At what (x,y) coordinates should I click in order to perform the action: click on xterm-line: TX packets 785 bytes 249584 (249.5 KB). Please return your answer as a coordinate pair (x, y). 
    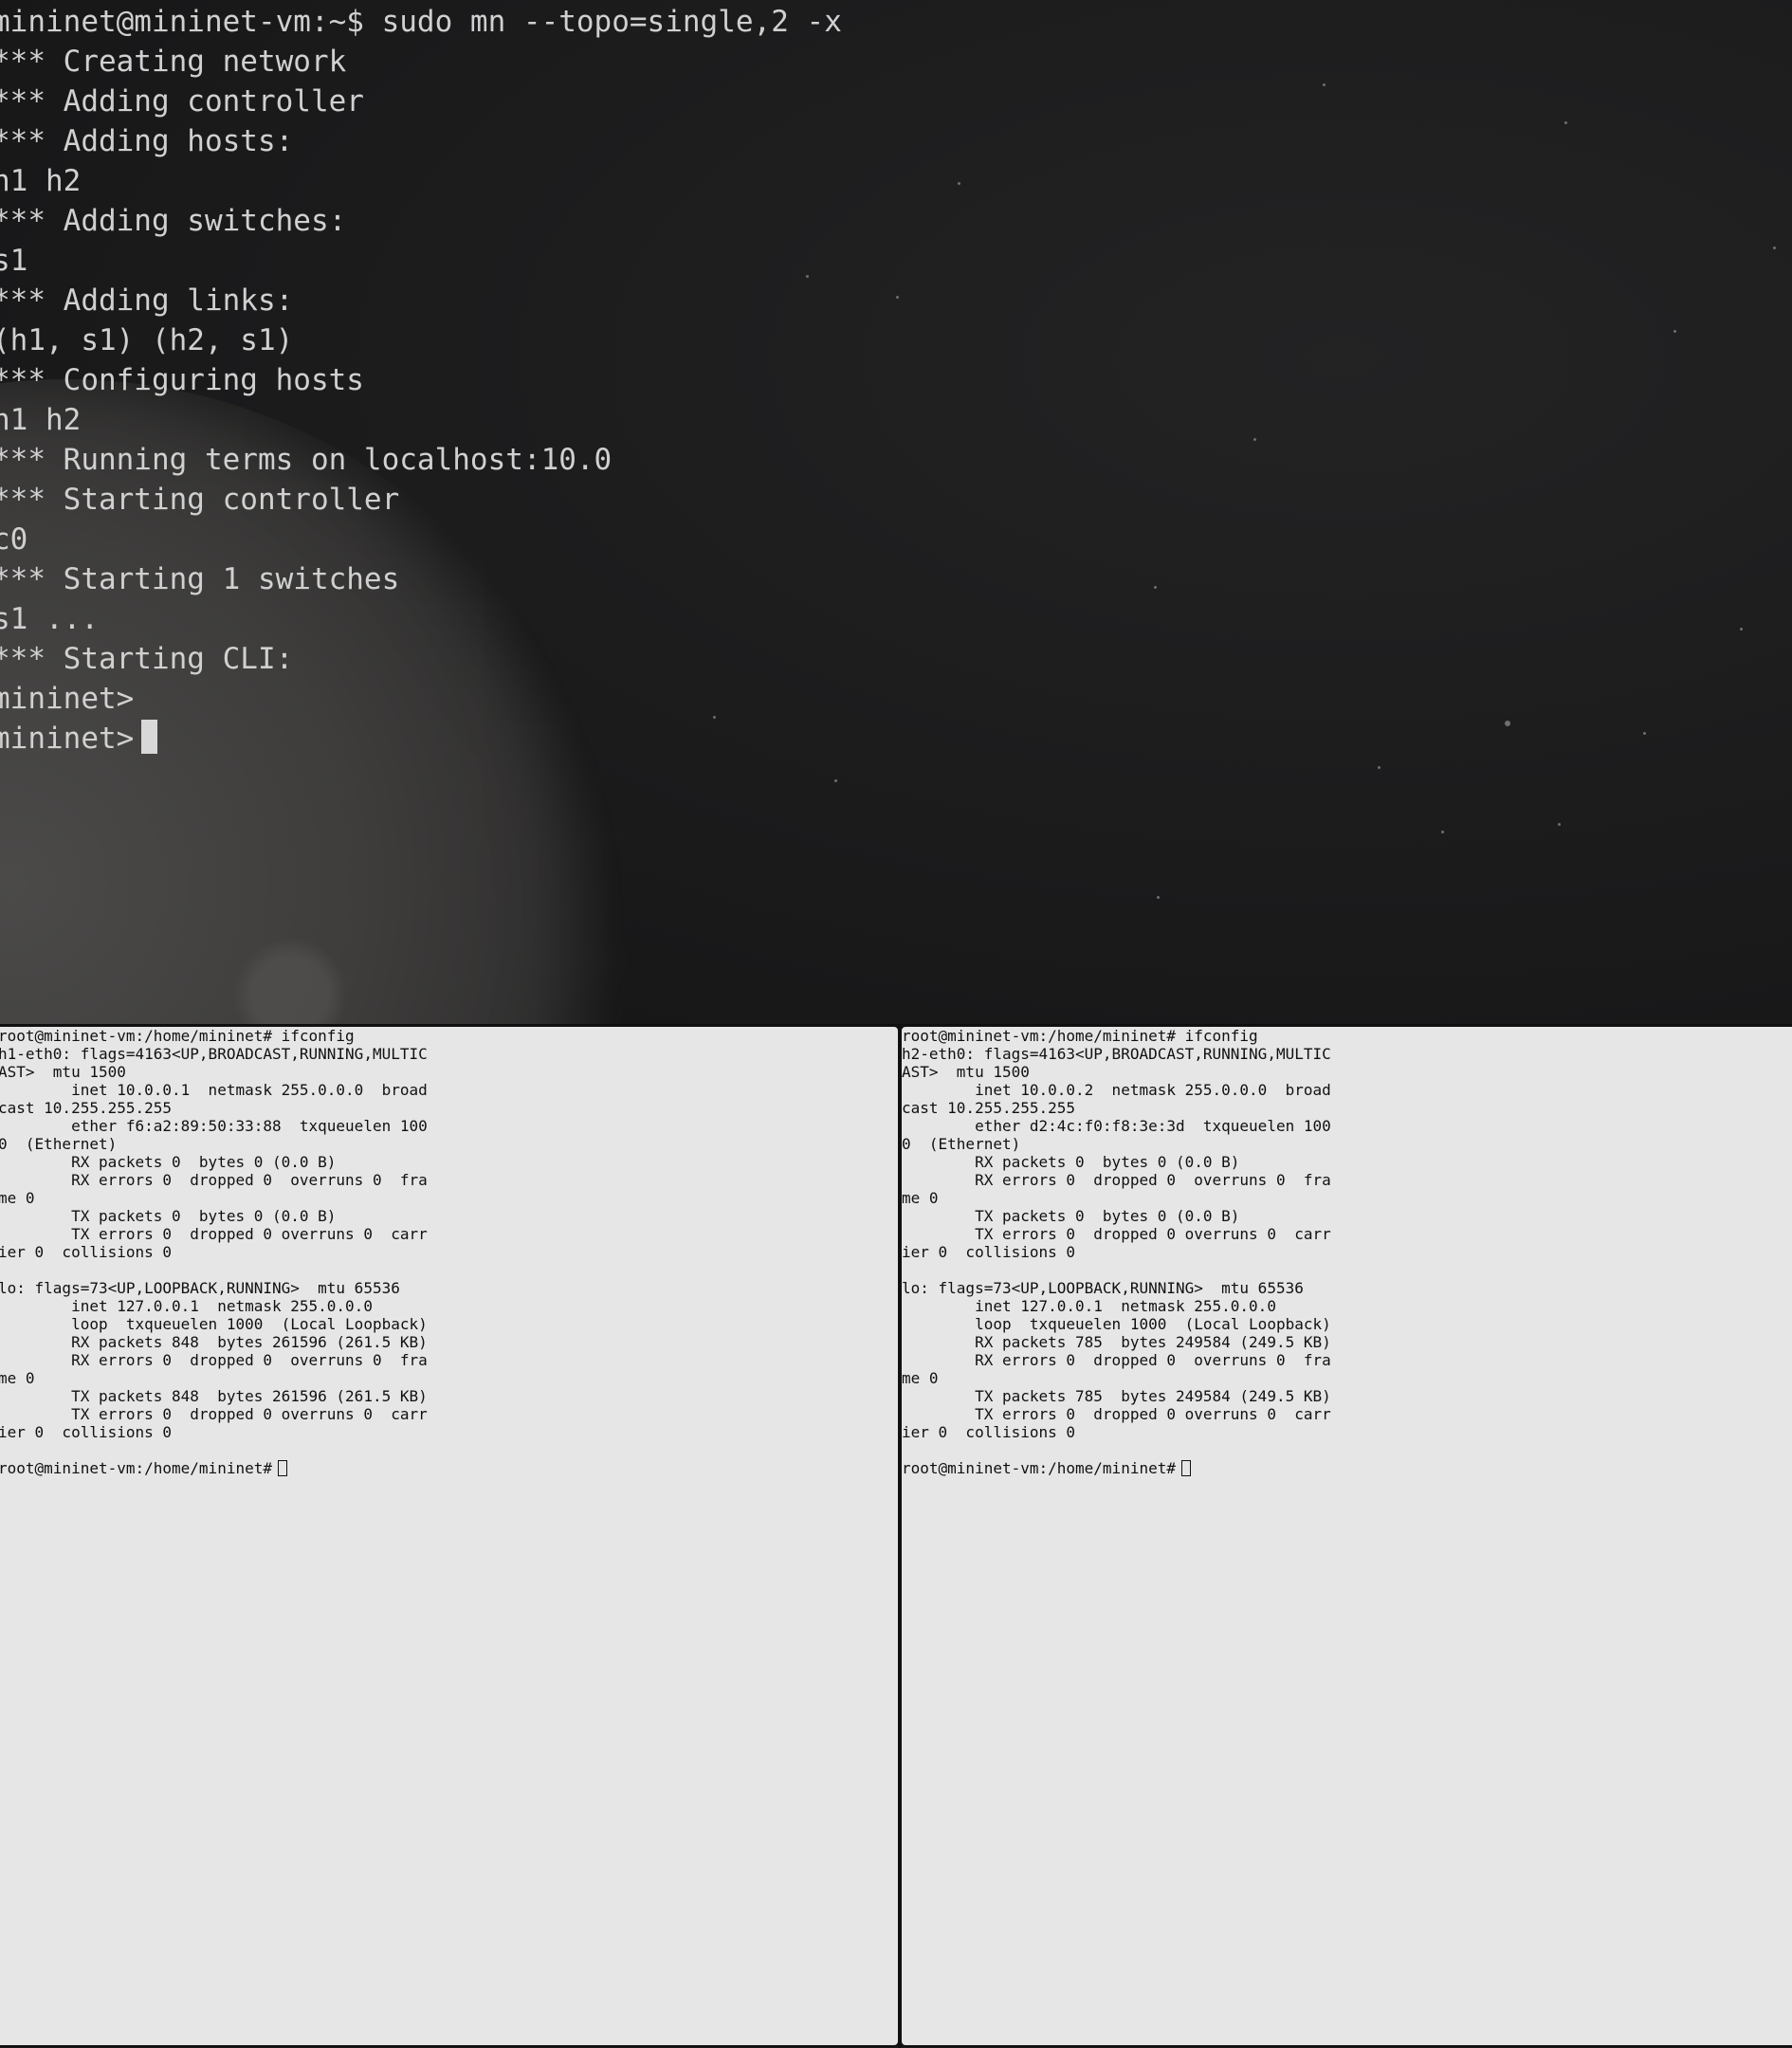
    Looking at the image, I should click on (1116, 1396).